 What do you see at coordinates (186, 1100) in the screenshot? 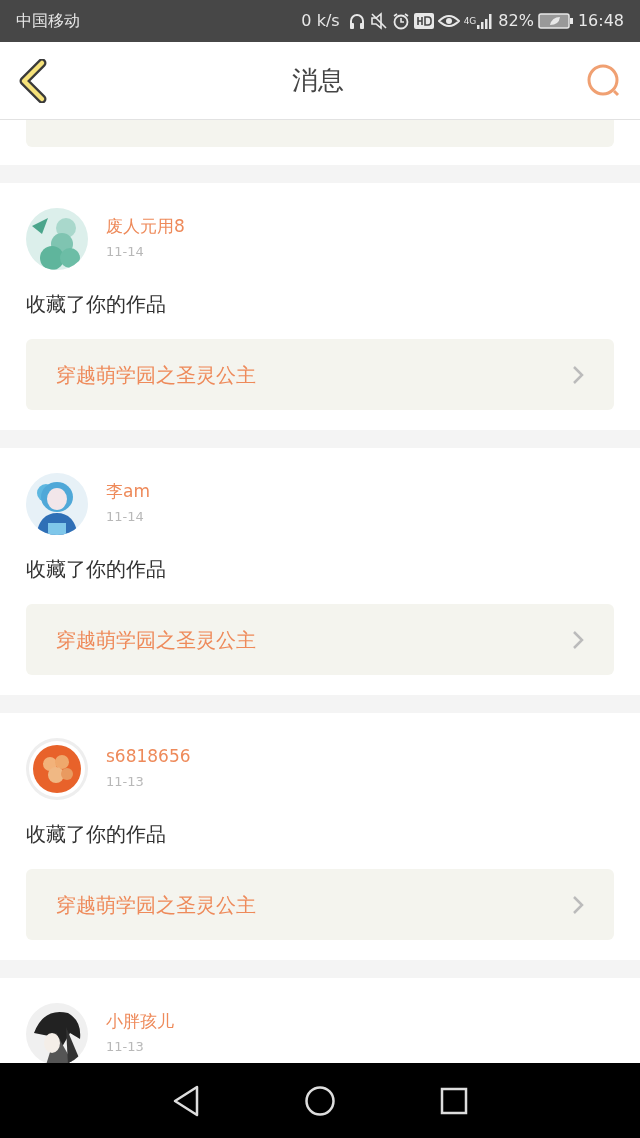
I see `back-nav-icon` at bounding box center [186, 1100].